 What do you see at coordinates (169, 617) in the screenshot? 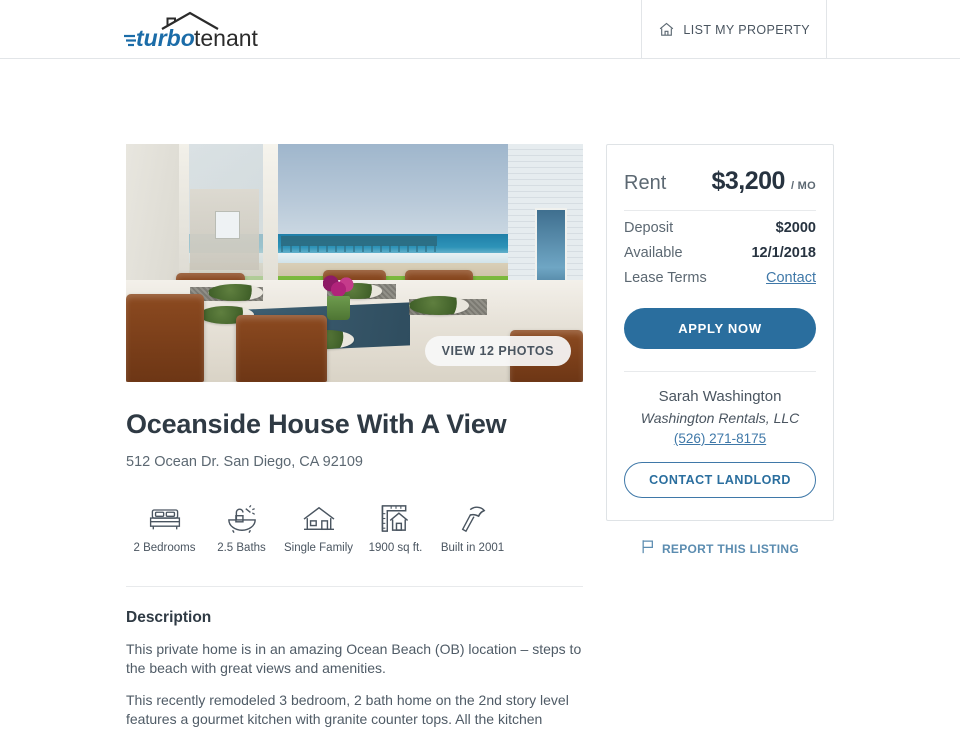
I see `description-heading: Description` at bounding box center [169, 617].